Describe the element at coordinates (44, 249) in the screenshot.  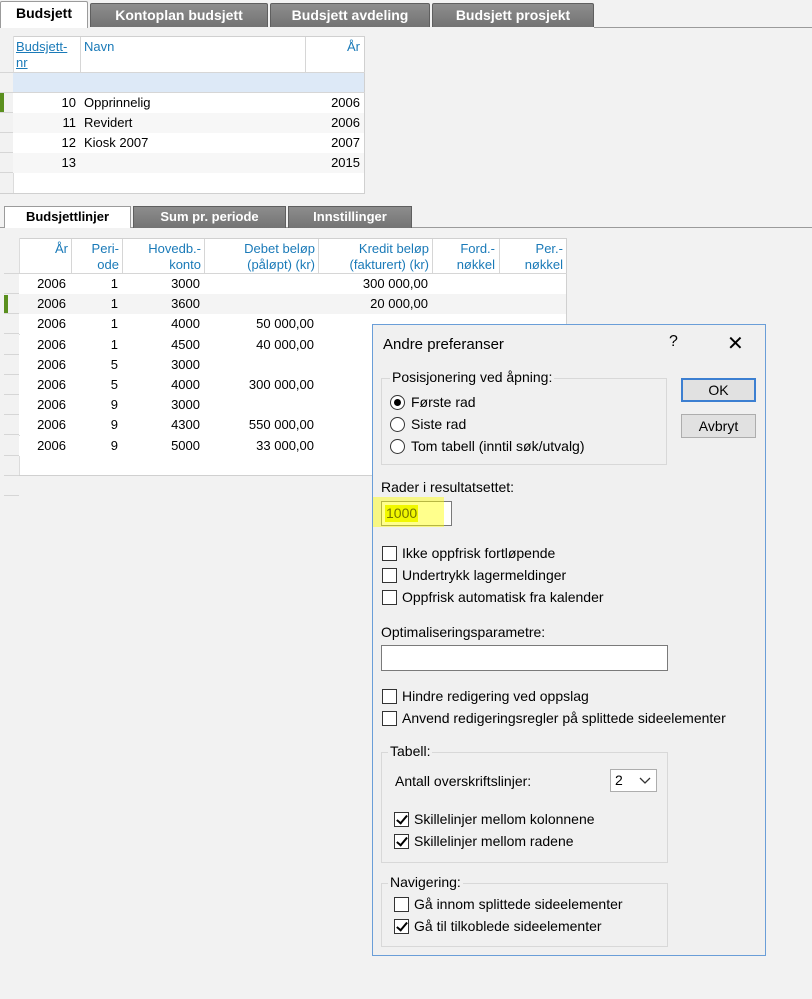
I see `header-lines-ar: År` at that location.